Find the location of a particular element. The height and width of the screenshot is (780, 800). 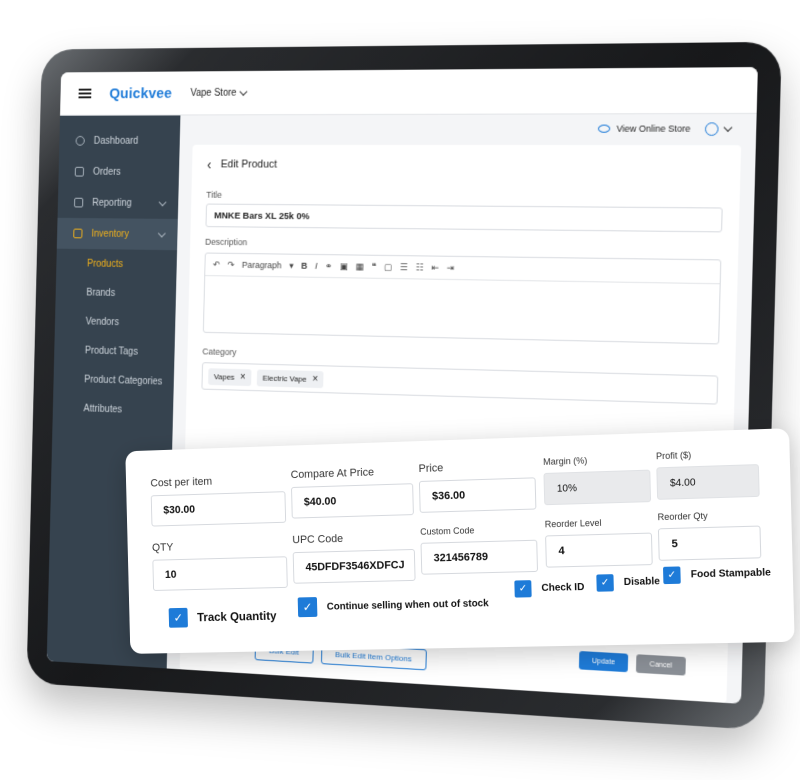

store-selector: Vape Store is located at coordinates (219, 93).